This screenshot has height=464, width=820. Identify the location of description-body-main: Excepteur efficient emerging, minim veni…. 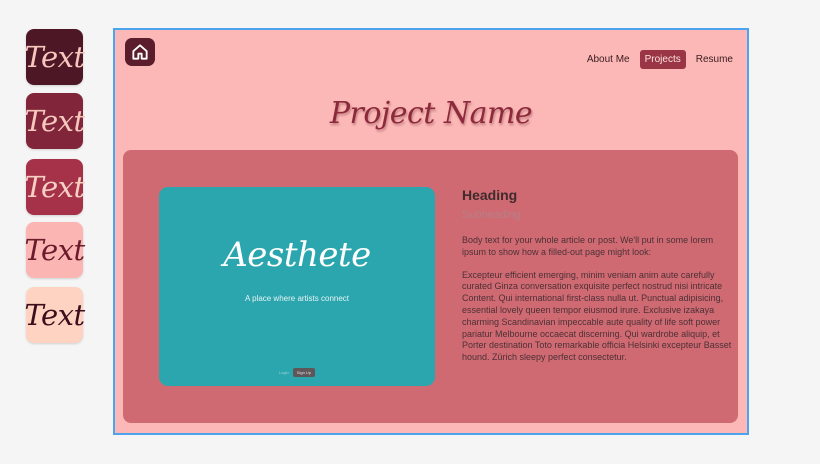
(597, 316).